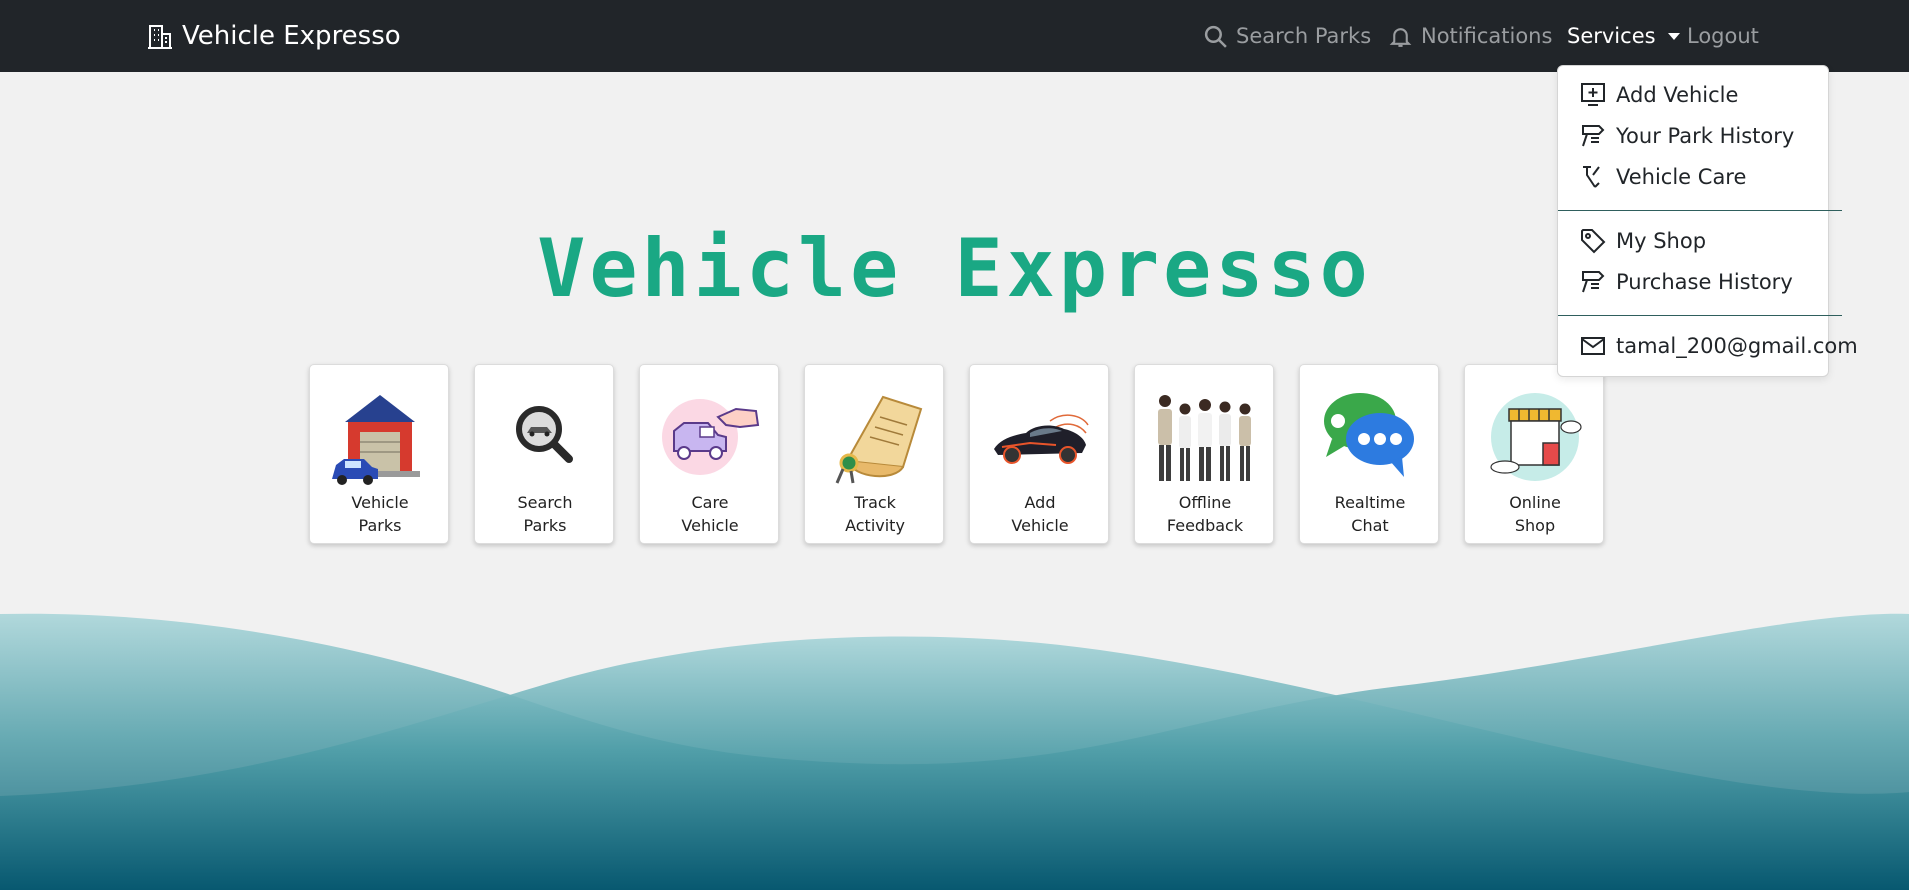 The height and width of the screenshot is (890, 1909). What do you see at coordinates (545, 502) in the screenshot?
I see `card-label-line1: Search` at bounding box center [545, 502].